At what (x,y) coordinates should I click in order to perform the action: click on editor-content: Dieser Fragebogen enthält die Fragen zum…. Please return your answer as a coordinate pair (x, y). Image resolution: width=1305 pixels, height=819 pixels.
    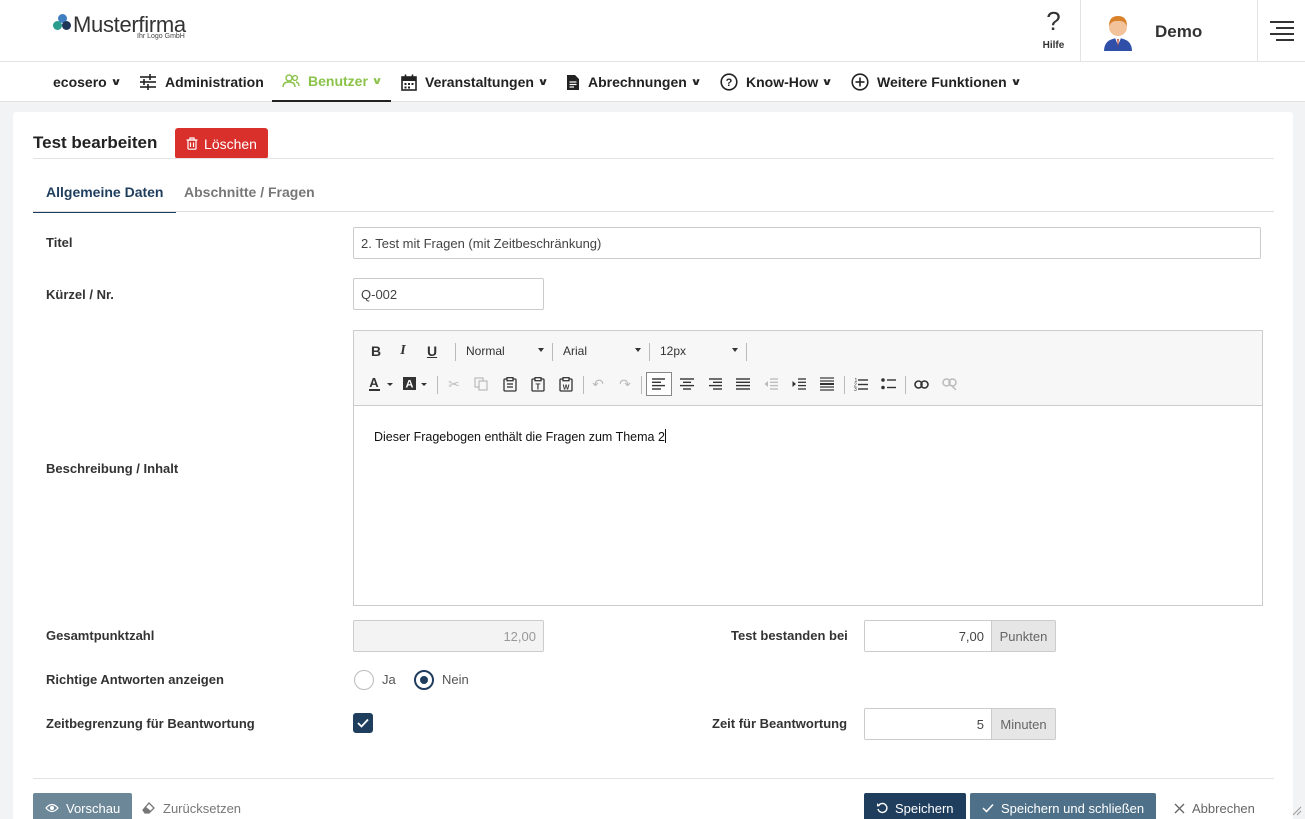
    Looking at the image, I should click on (520, 436).